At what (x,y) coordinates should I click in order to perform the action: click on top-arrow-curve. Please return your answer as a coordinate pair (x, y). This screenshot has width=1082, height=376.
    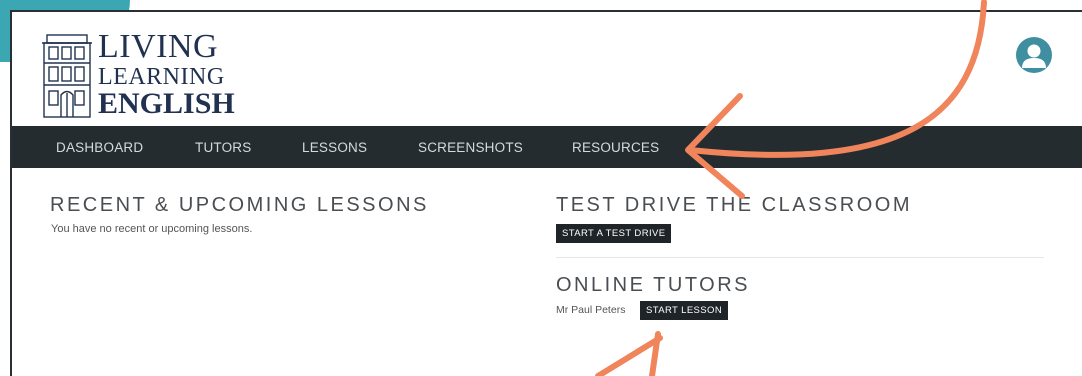
    Looking at the image, I should click on (837, 79).